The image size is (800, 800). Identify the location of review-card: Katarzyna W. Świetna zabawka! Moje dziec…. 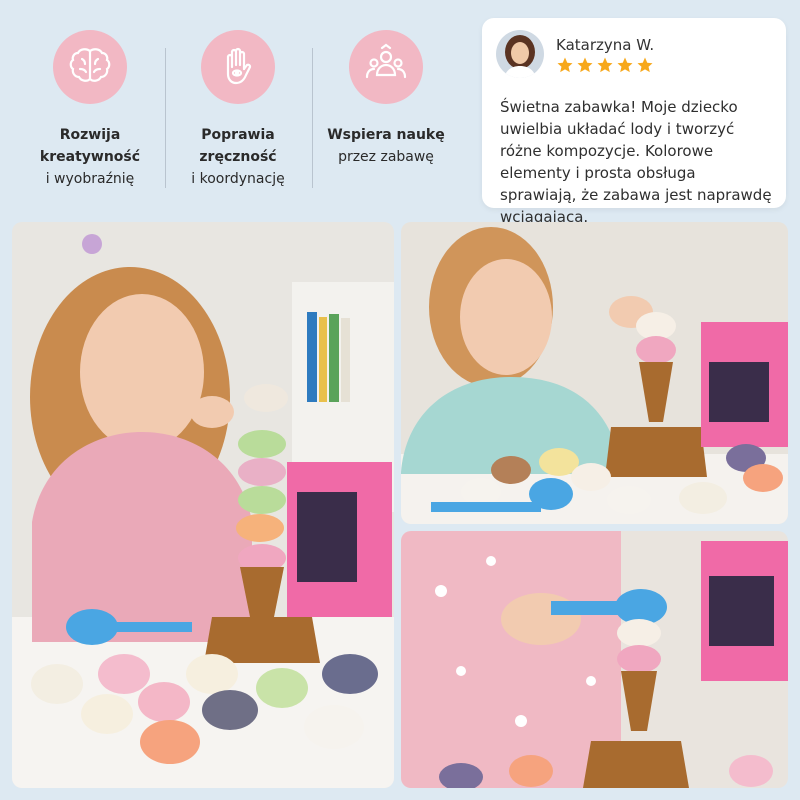
(634, 122).